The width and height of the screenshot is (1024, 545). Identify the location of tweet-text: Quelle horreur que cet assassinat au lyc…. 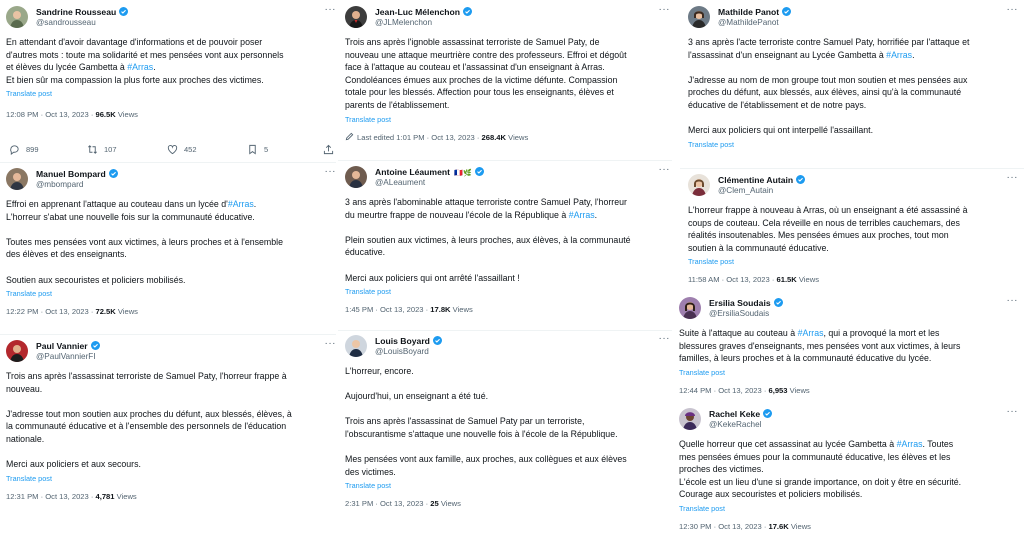
(820, 469).